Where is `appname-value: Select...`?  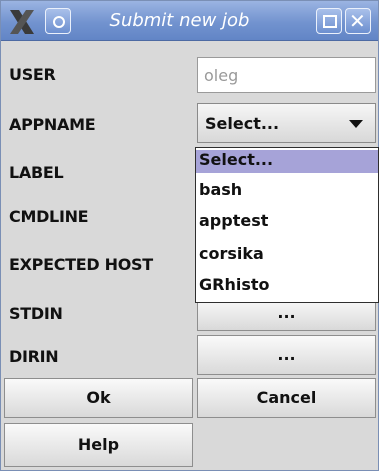 appname-value: Select... is located at coordinates (242, 123).